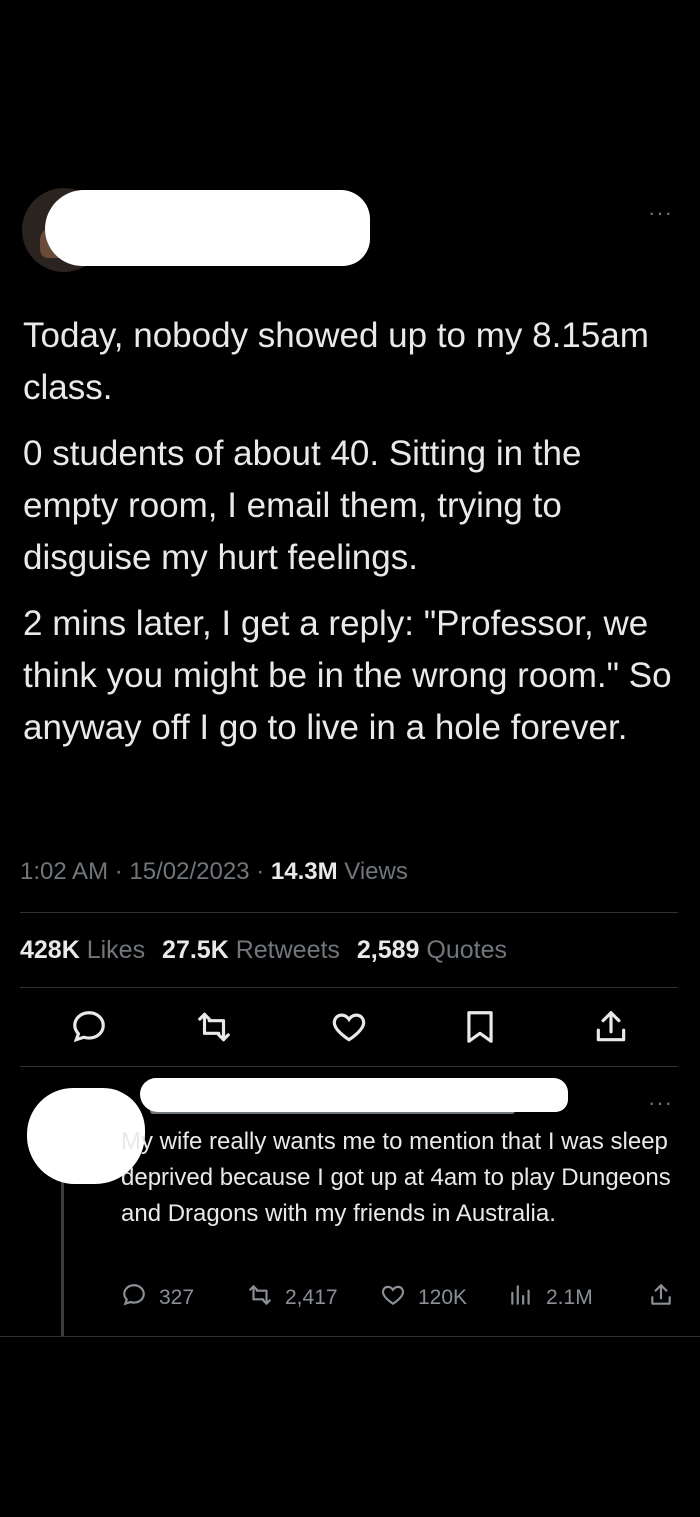 This screenshot has width=700, height=1517. What do you see at coordinates (432, 950) in the screenshot?
I see `quotes-stat: 2,589 Quotes` at bounding box center [432, 950].